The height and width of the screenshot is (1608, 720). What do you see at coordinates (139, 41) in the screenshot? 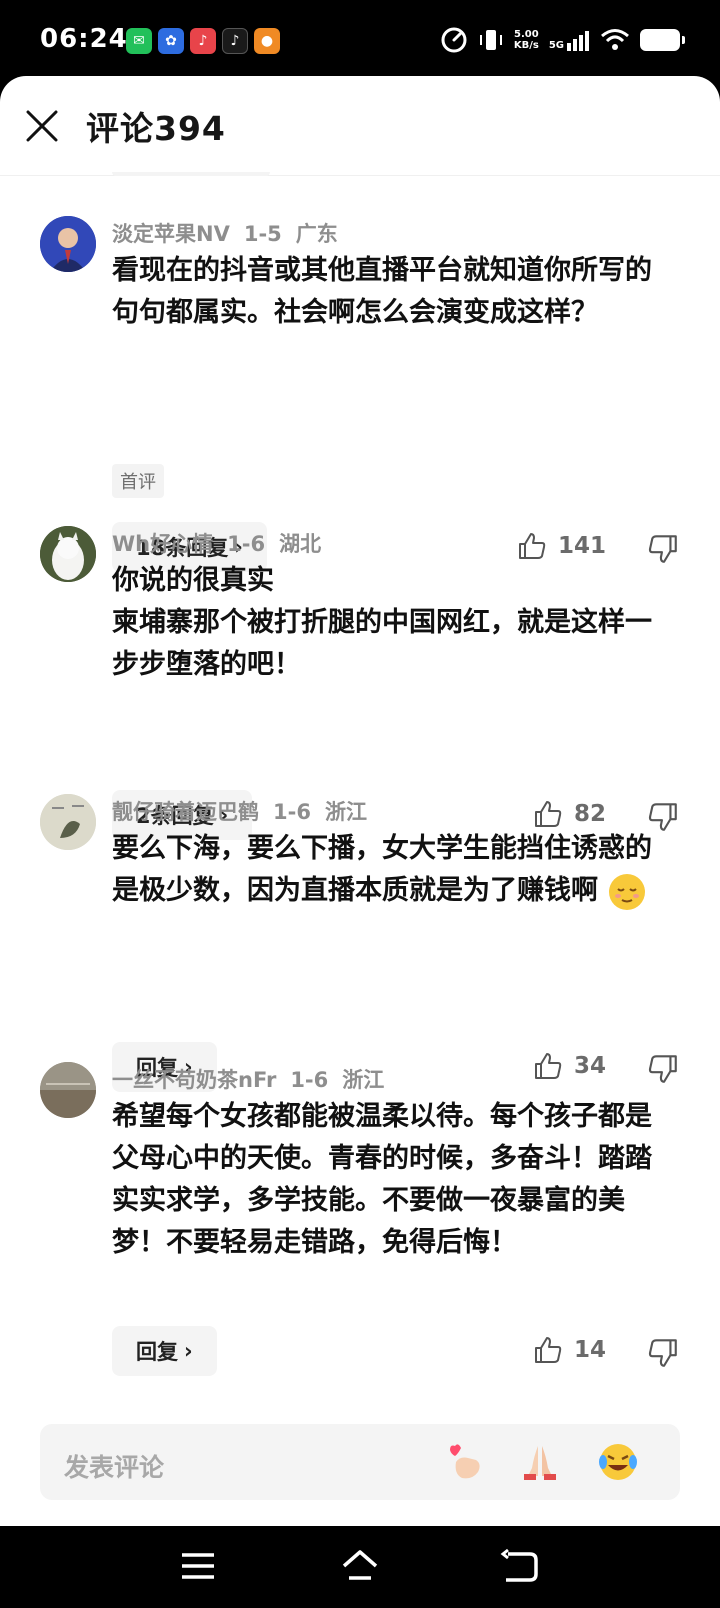
I see `wechat-icon: ✉` at bounding box center [139, 41].